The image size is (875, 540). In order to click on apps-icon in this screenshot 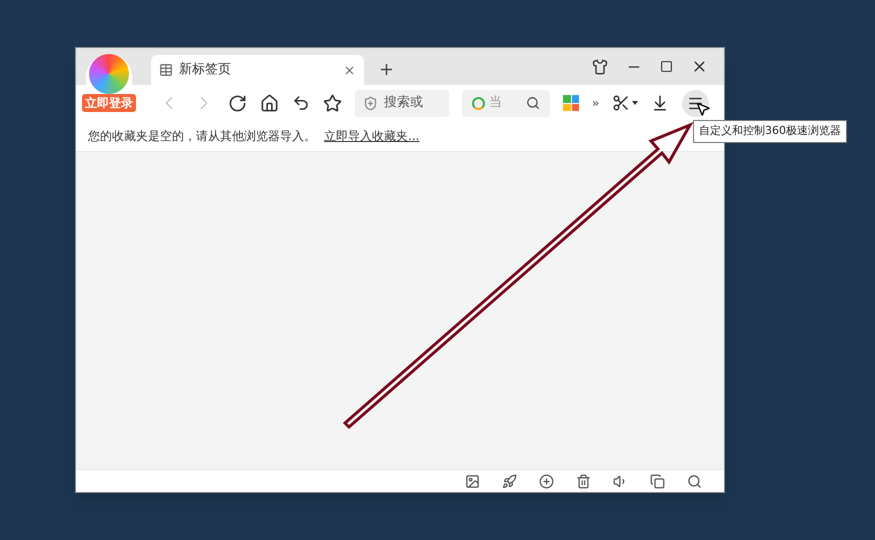, I will do `click(571, 103)`.